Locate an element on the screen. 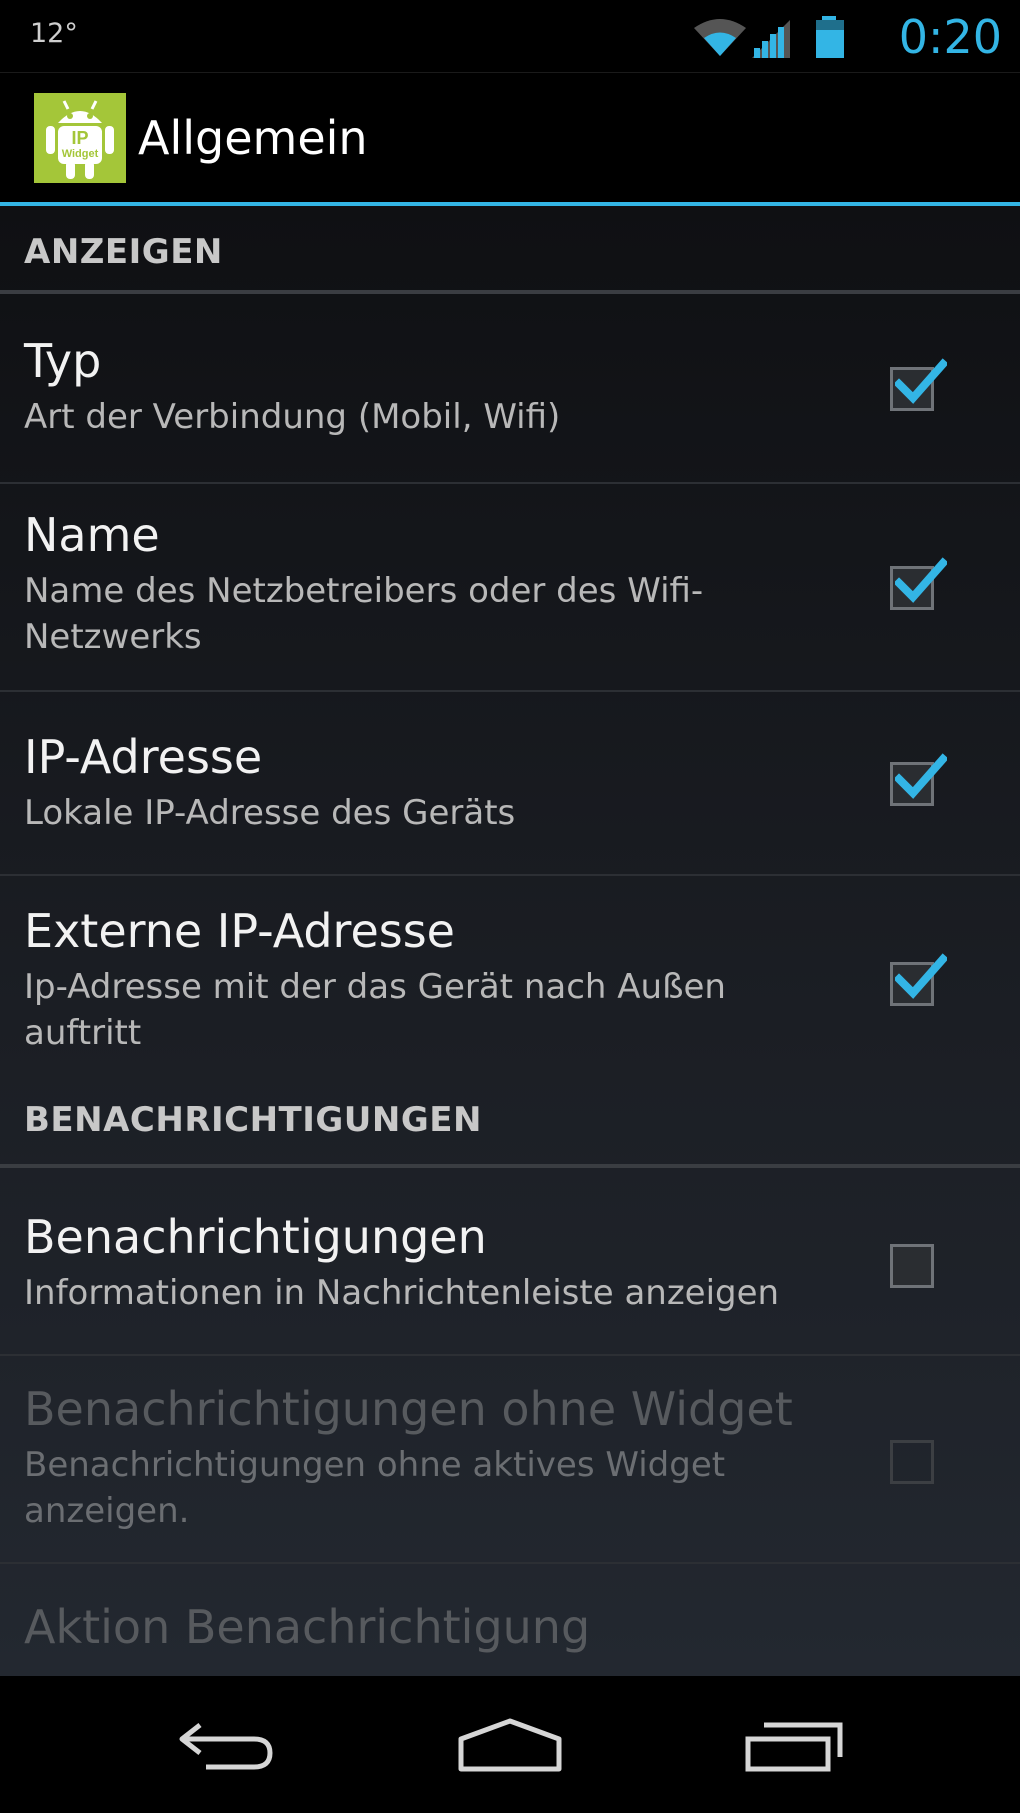  pref-typ: Typ Art der Verbindung (Mobil, Wifi) is located at coordinates (510, 389).